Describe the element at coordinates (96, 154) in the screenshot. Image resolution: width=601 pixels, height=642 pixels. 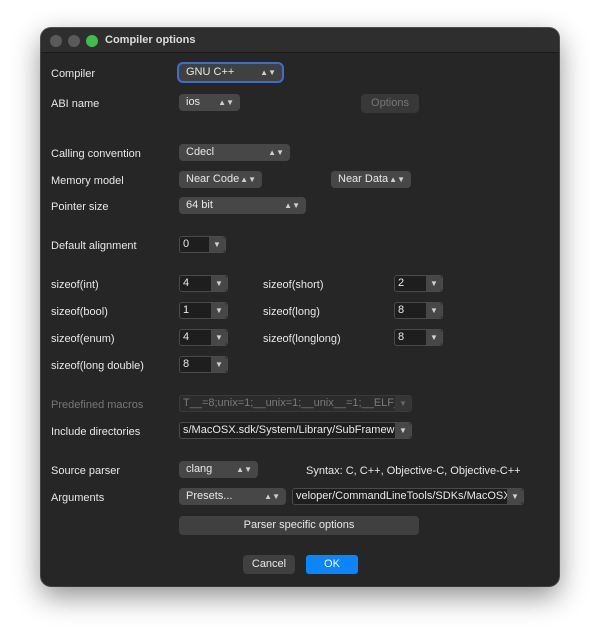
I see `calling-convention-label: Calling convention` at that location.